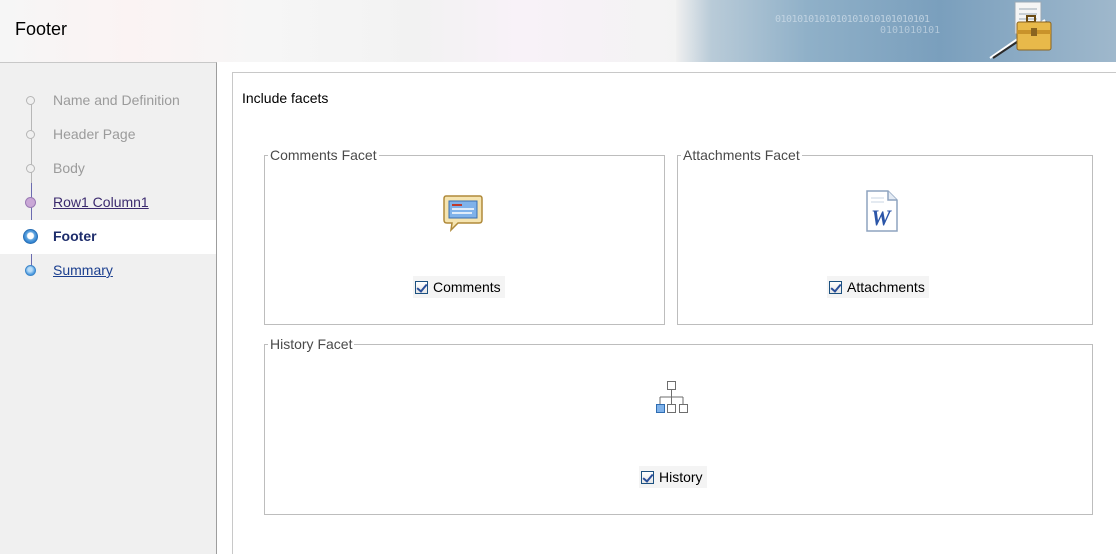 The height and width of the screenshot is (554, 1116). I want to click on svg-text: W, so click(881, 217).